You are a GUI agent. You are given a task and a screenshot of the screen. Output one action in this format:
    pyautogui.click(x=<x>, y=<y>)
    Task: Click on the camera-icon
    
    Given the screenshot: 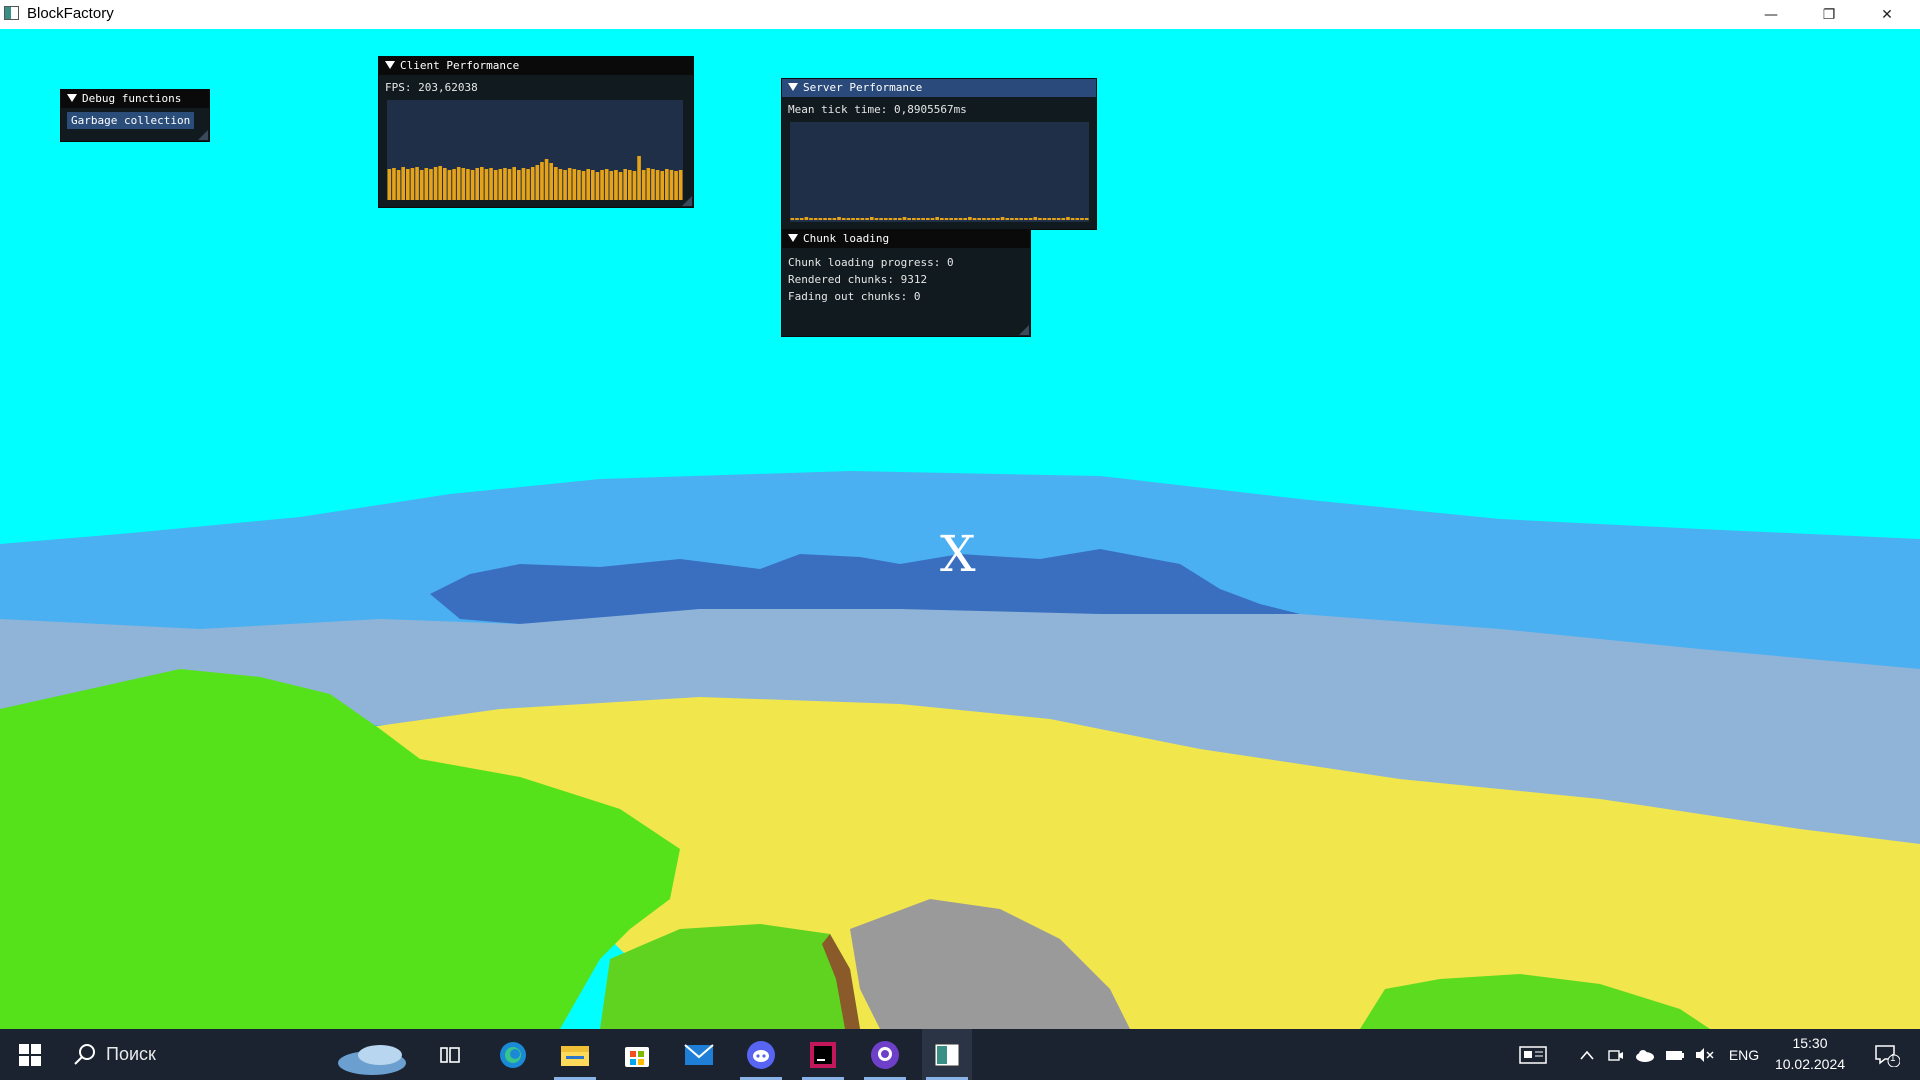 What is the action you would take?
    pyautogui.click(x=1615, y=1055)
    